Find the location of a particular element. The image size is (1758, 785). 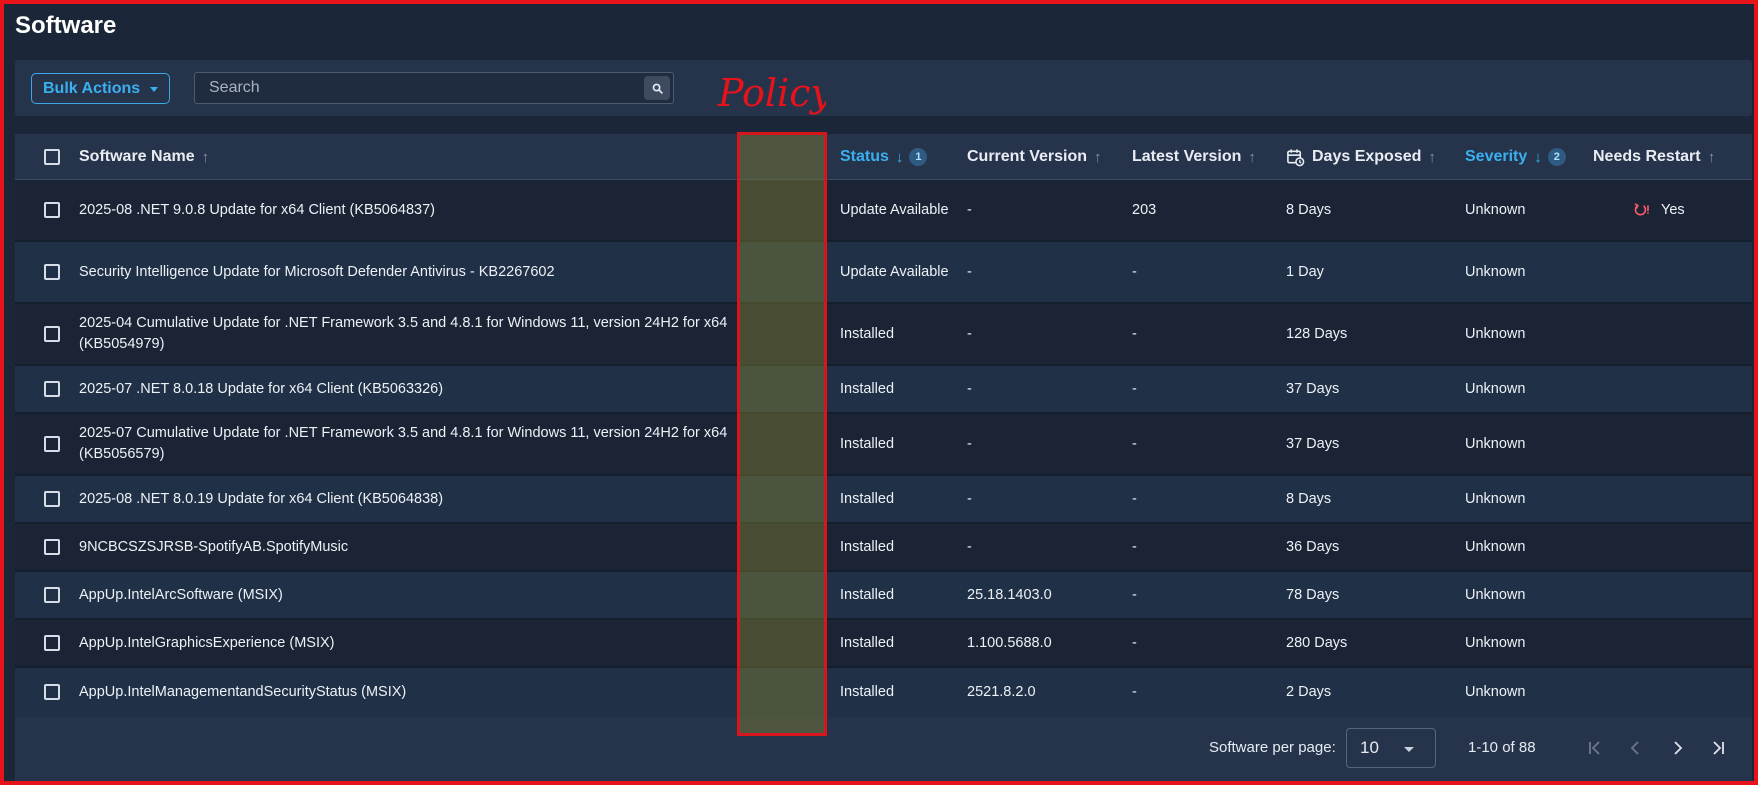

needs-restart-value: Yes is located at coordinates (1673, 209).